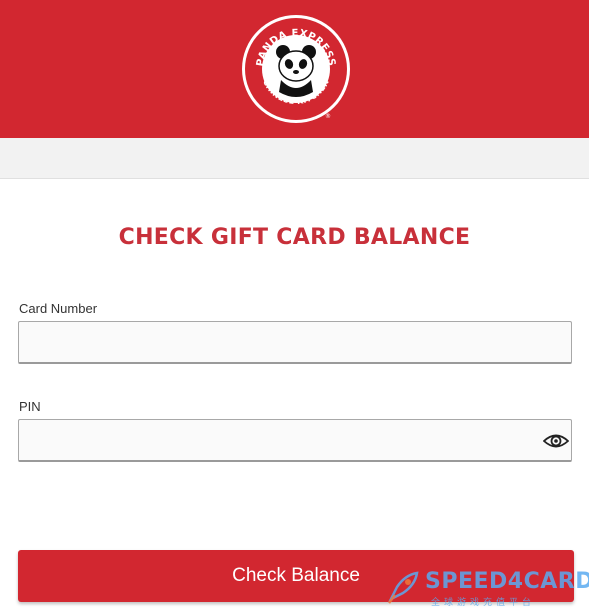 This screenshot has height=612, width=589. Describe the element at coordinates (294, 237) in the screenshot. I see `page-title: CHECK GIFT CARD BALANCE` at that location.